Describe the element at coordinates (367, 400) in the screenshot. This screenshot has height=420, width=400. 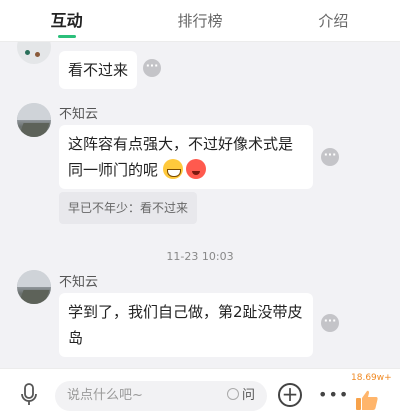
I see `thumbs-up-icon` at that location.